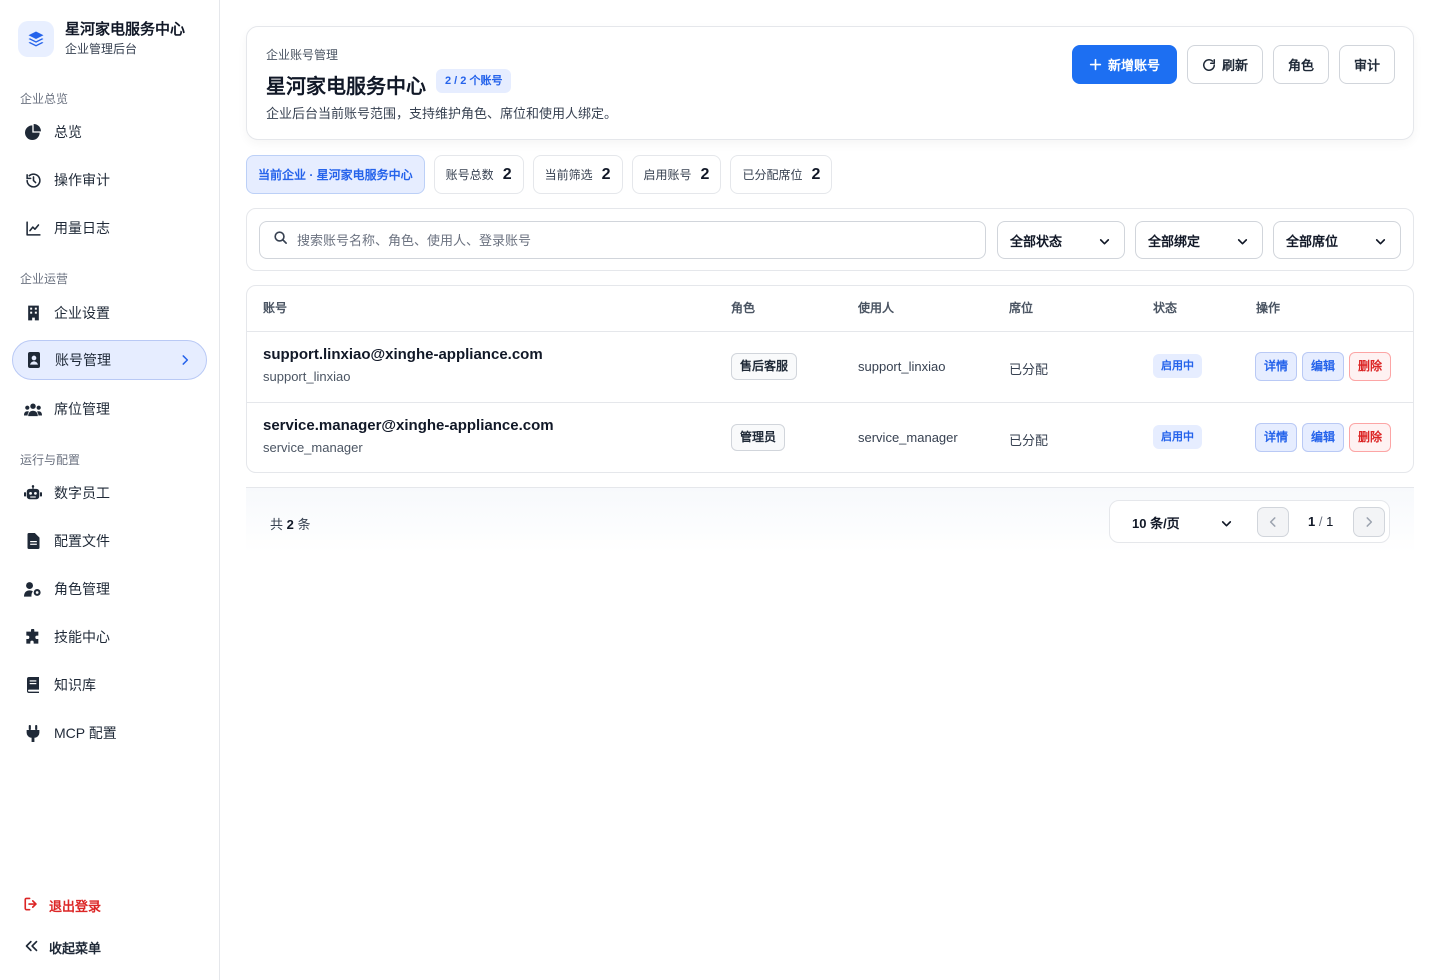 The image size is (1440, 980). Describe the element at coordinates (82, 409) in the screenshot. I see `sidebar-item-label: 席位管理` at that location.